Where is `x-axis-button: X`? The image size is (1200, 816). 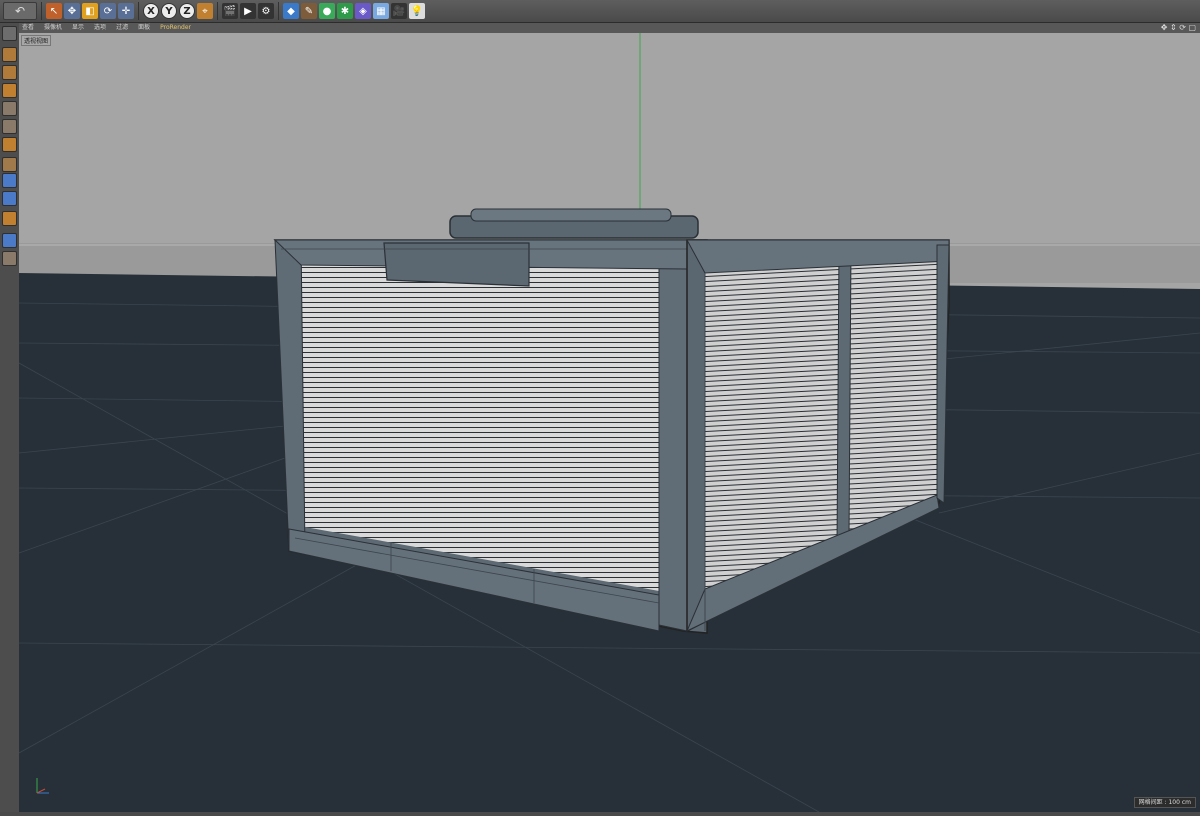 x-axis-button: X is located at coordinates (151, 11).